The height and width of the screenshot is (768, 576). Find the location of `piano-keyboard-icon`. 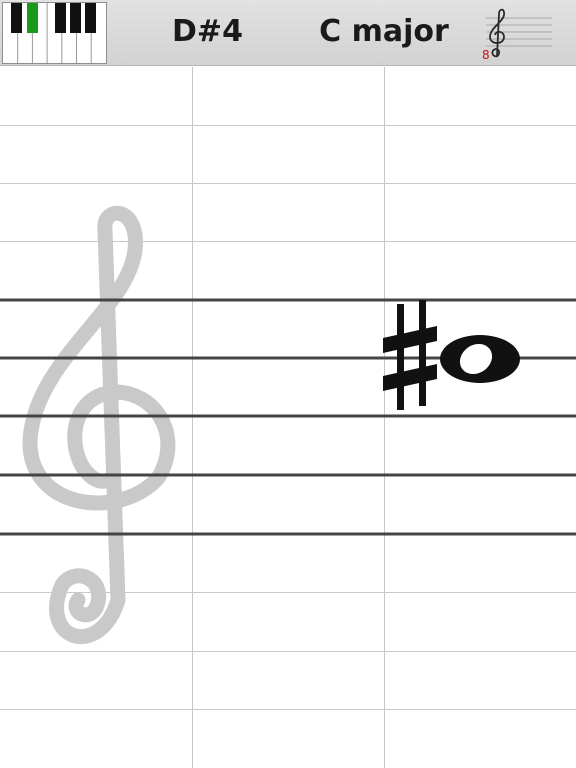

piano-keyboard-icon is located at coordinates (54, 33).